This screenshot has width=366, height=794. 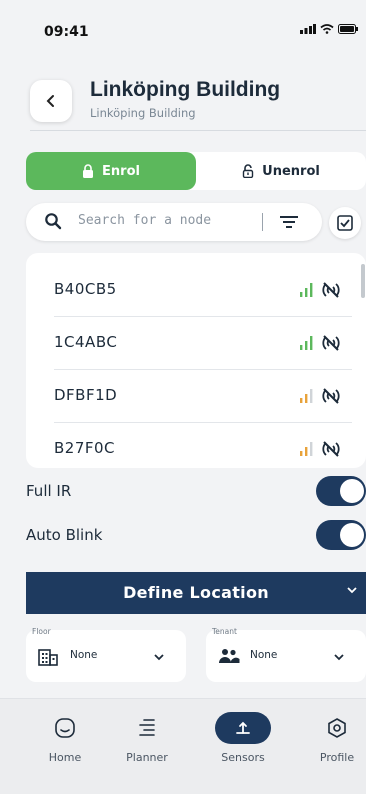 What do you see at coordinates (183, 31) in the screenshot?
I see `status-bar: 09:41` at bounding box center [183, 31].